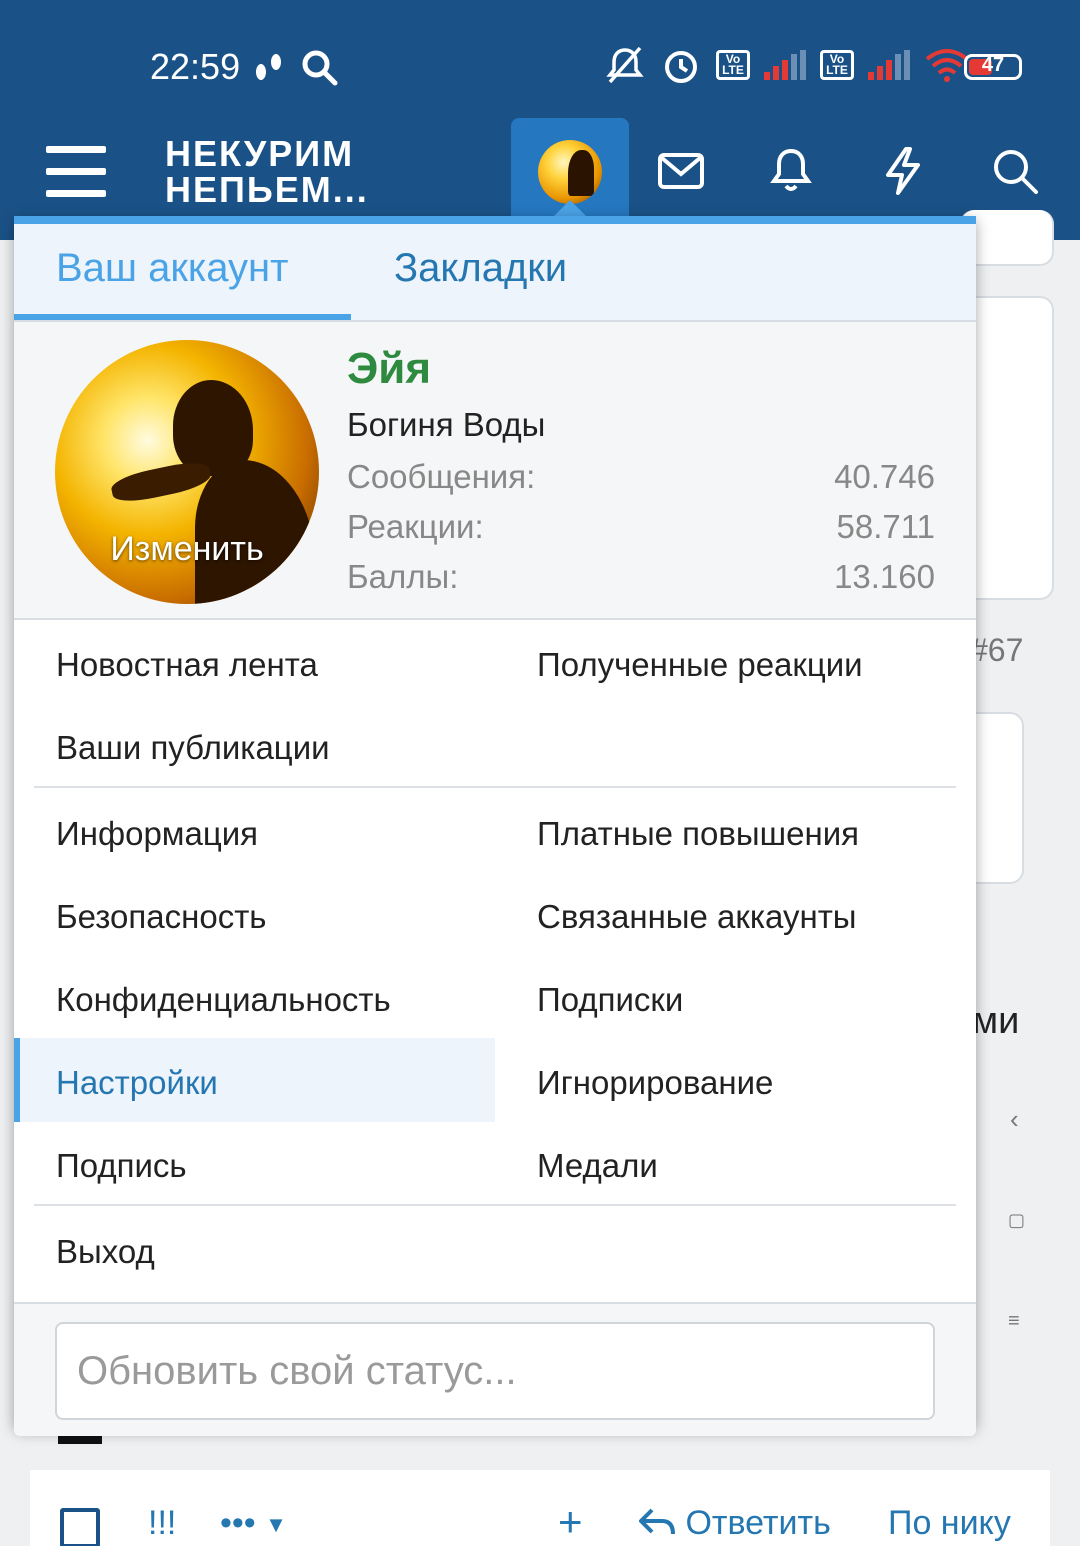  I want to click on status-icons: Vo LTE Vo LTE, so click(787, 65).